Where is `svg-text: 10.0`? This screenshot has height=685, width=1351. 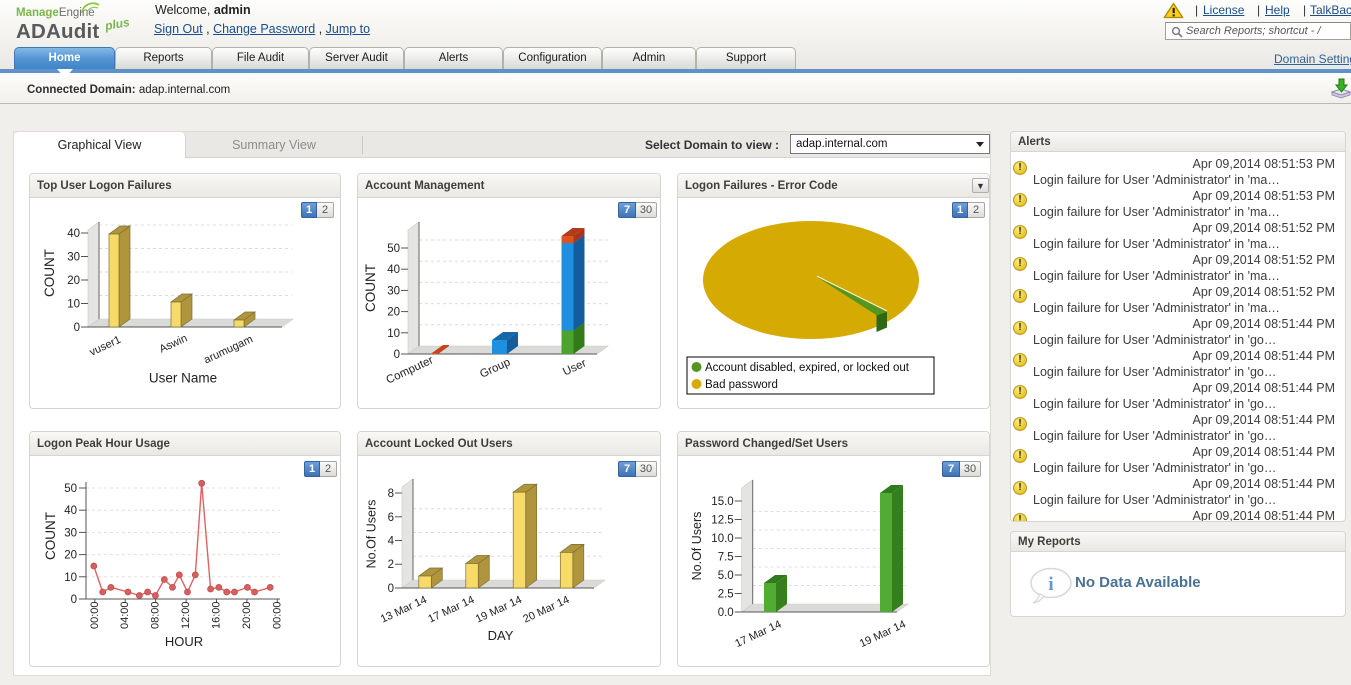 svg-text: 10.0 is located at coordinates (722, 539).